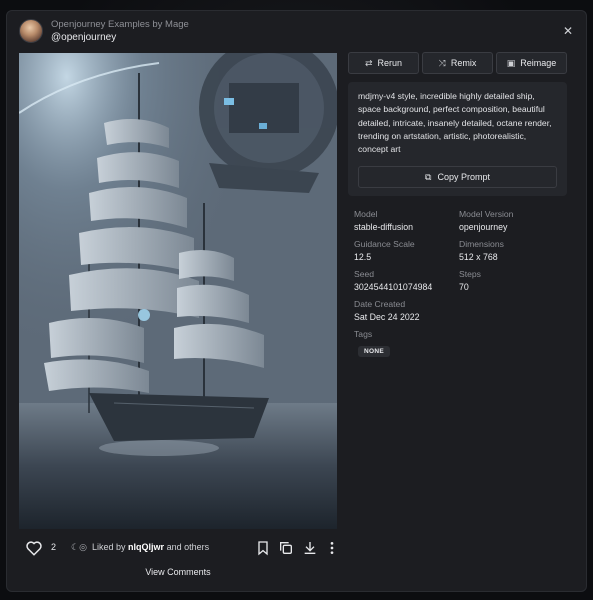  I want to click on image-footer: 2 ☾◎ Liked by nlqQljwr and others, so click(178, 548).